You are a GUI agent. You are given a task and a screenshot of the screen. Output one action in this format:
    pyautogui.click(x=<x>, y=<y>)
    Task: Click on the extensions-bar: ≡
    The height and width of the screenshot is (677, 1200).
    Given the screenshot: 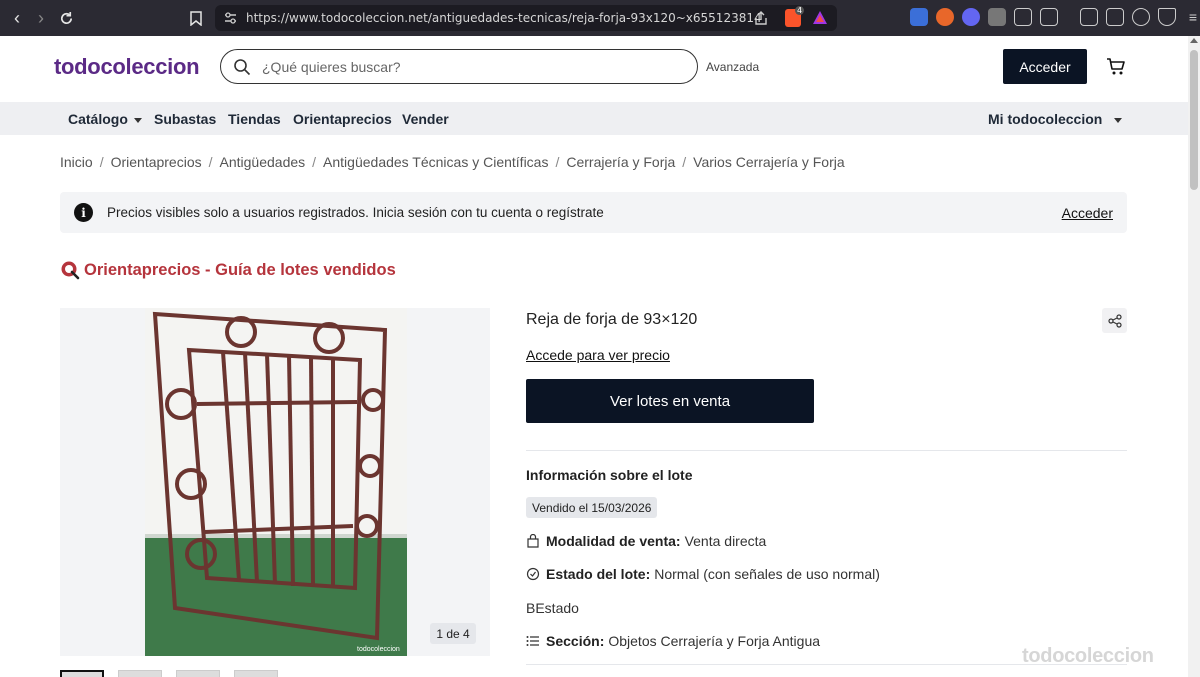 What is the action you would take?
    pyautogui.click(x=1055, y=17)
    